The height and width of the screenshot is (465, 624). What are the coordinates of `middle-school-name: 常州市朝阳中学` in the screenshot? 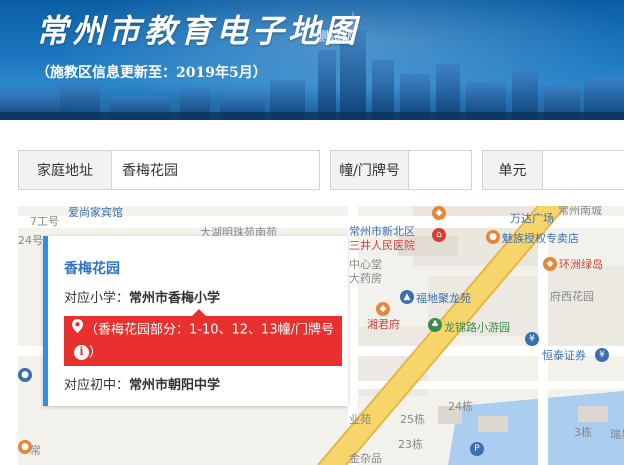 It's located at (174, 385).